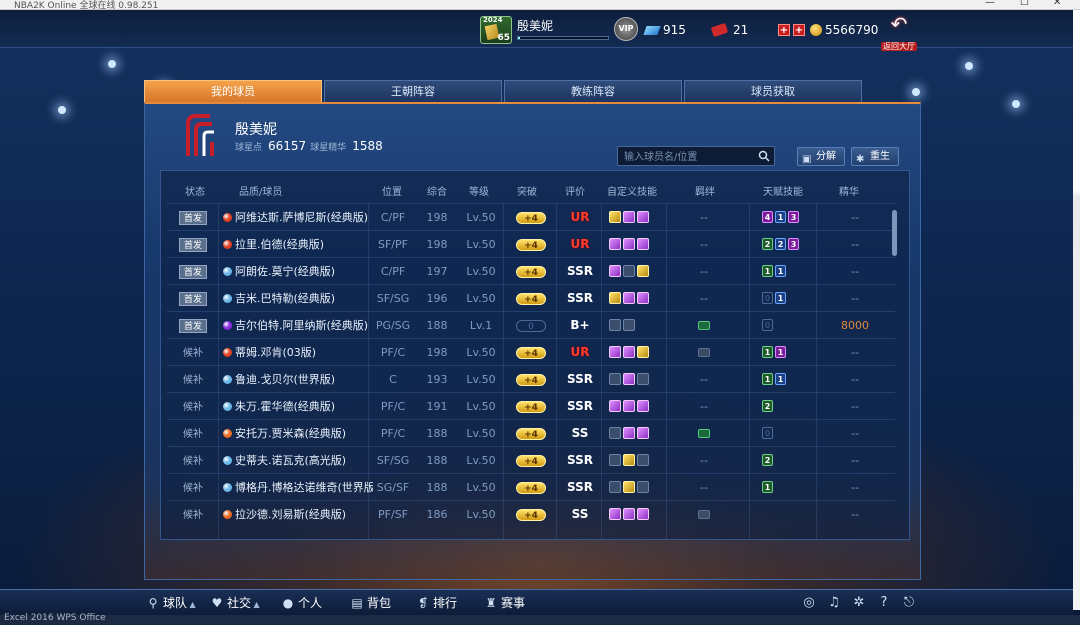  Describe the element at coordinates (531, 378) in the screenshot. I see `table-row: 候补 鲁迪.戈贝尔(世界版) C 193 Lv.50 +4 SSR -- 1 1 --` at that location.